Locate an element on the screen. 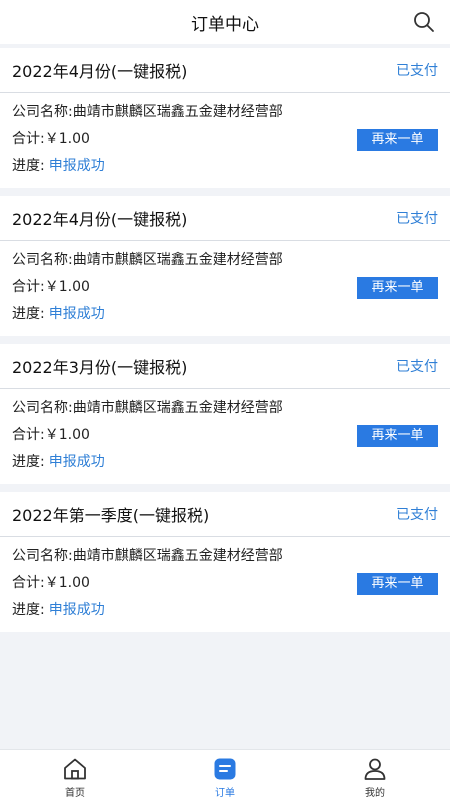 This screenshot has height=800, width=450. header: 订单中心 is located at coordinates (225, 22).